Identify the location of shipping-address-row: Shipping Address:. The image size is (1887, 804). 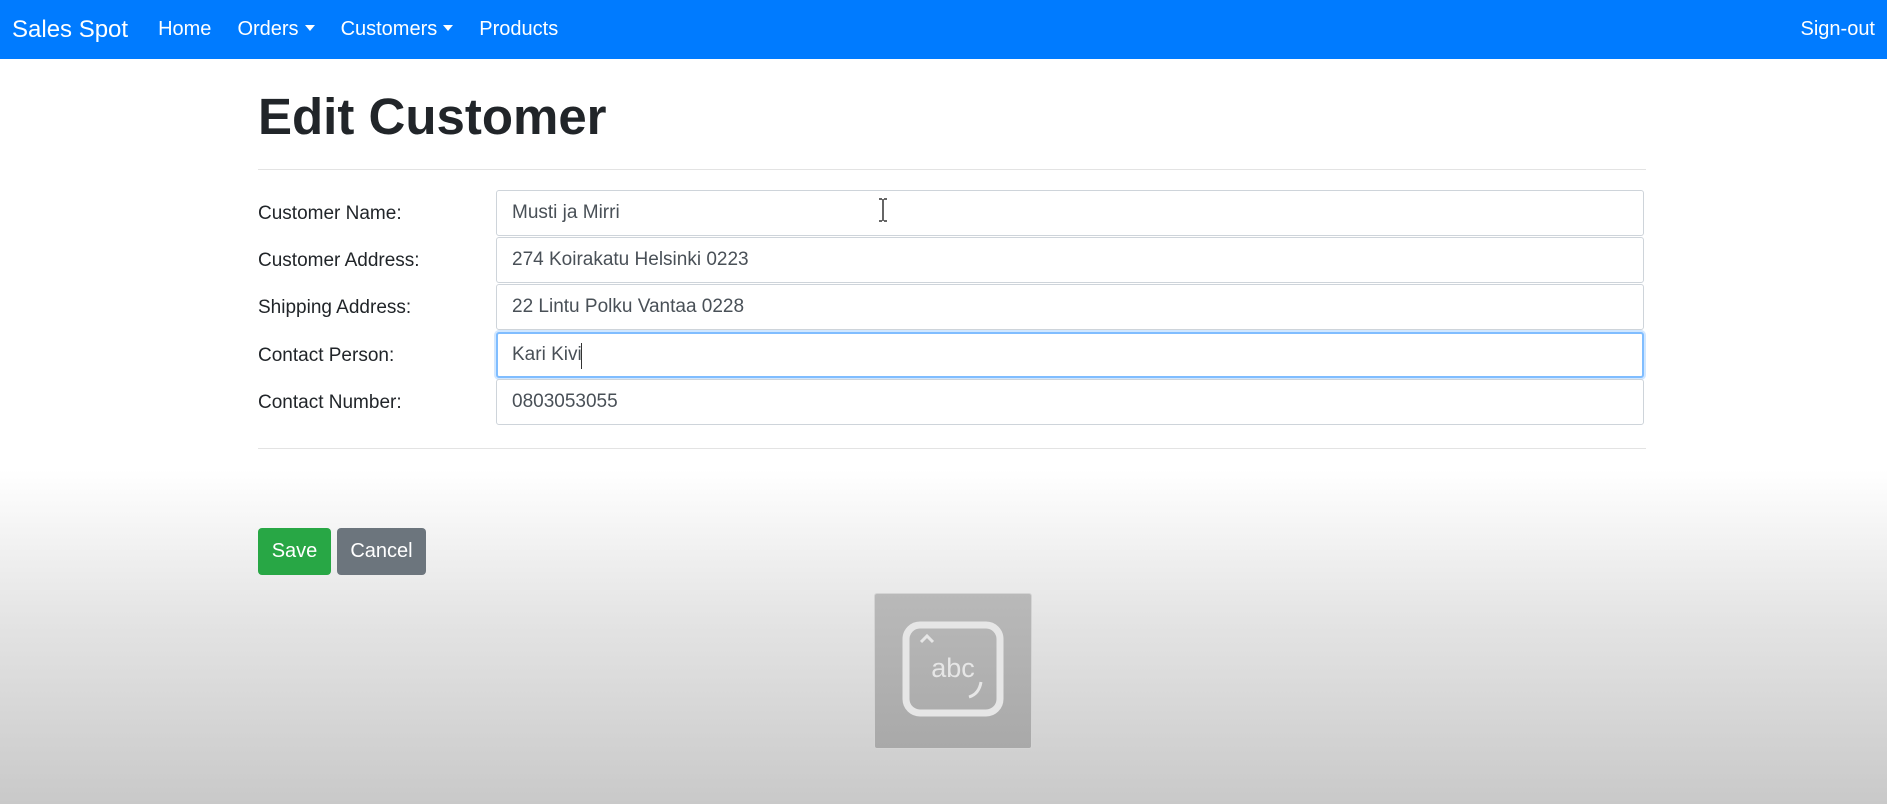
(952, 308).